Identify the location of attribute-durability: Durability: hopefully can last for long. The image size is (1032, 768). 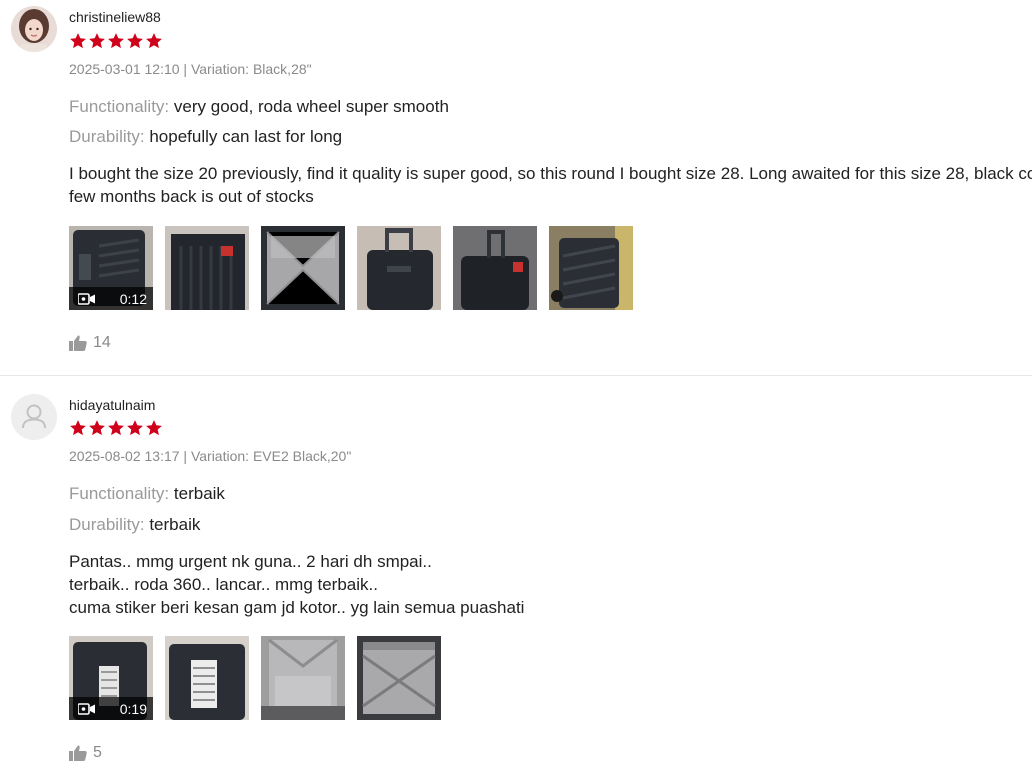
(205, 137).